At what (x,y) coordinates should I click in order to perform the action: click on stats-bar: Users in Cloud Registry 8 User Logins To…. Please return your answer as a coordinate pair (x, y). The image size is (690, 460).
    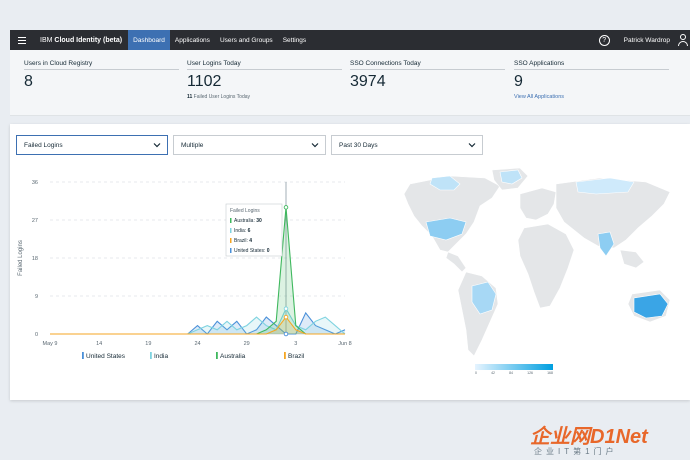
    Looking at the image, I should click on (350, 83).